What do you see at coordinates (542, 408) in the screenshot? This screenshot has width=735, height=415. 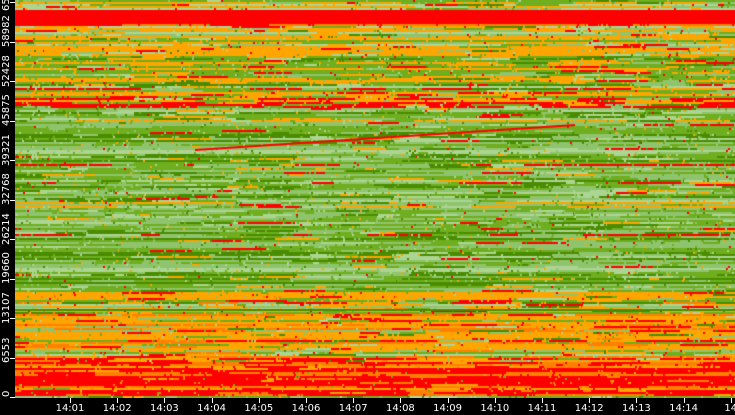 I see `x-tick-label: 14:11` at bounding box center [542, 408].